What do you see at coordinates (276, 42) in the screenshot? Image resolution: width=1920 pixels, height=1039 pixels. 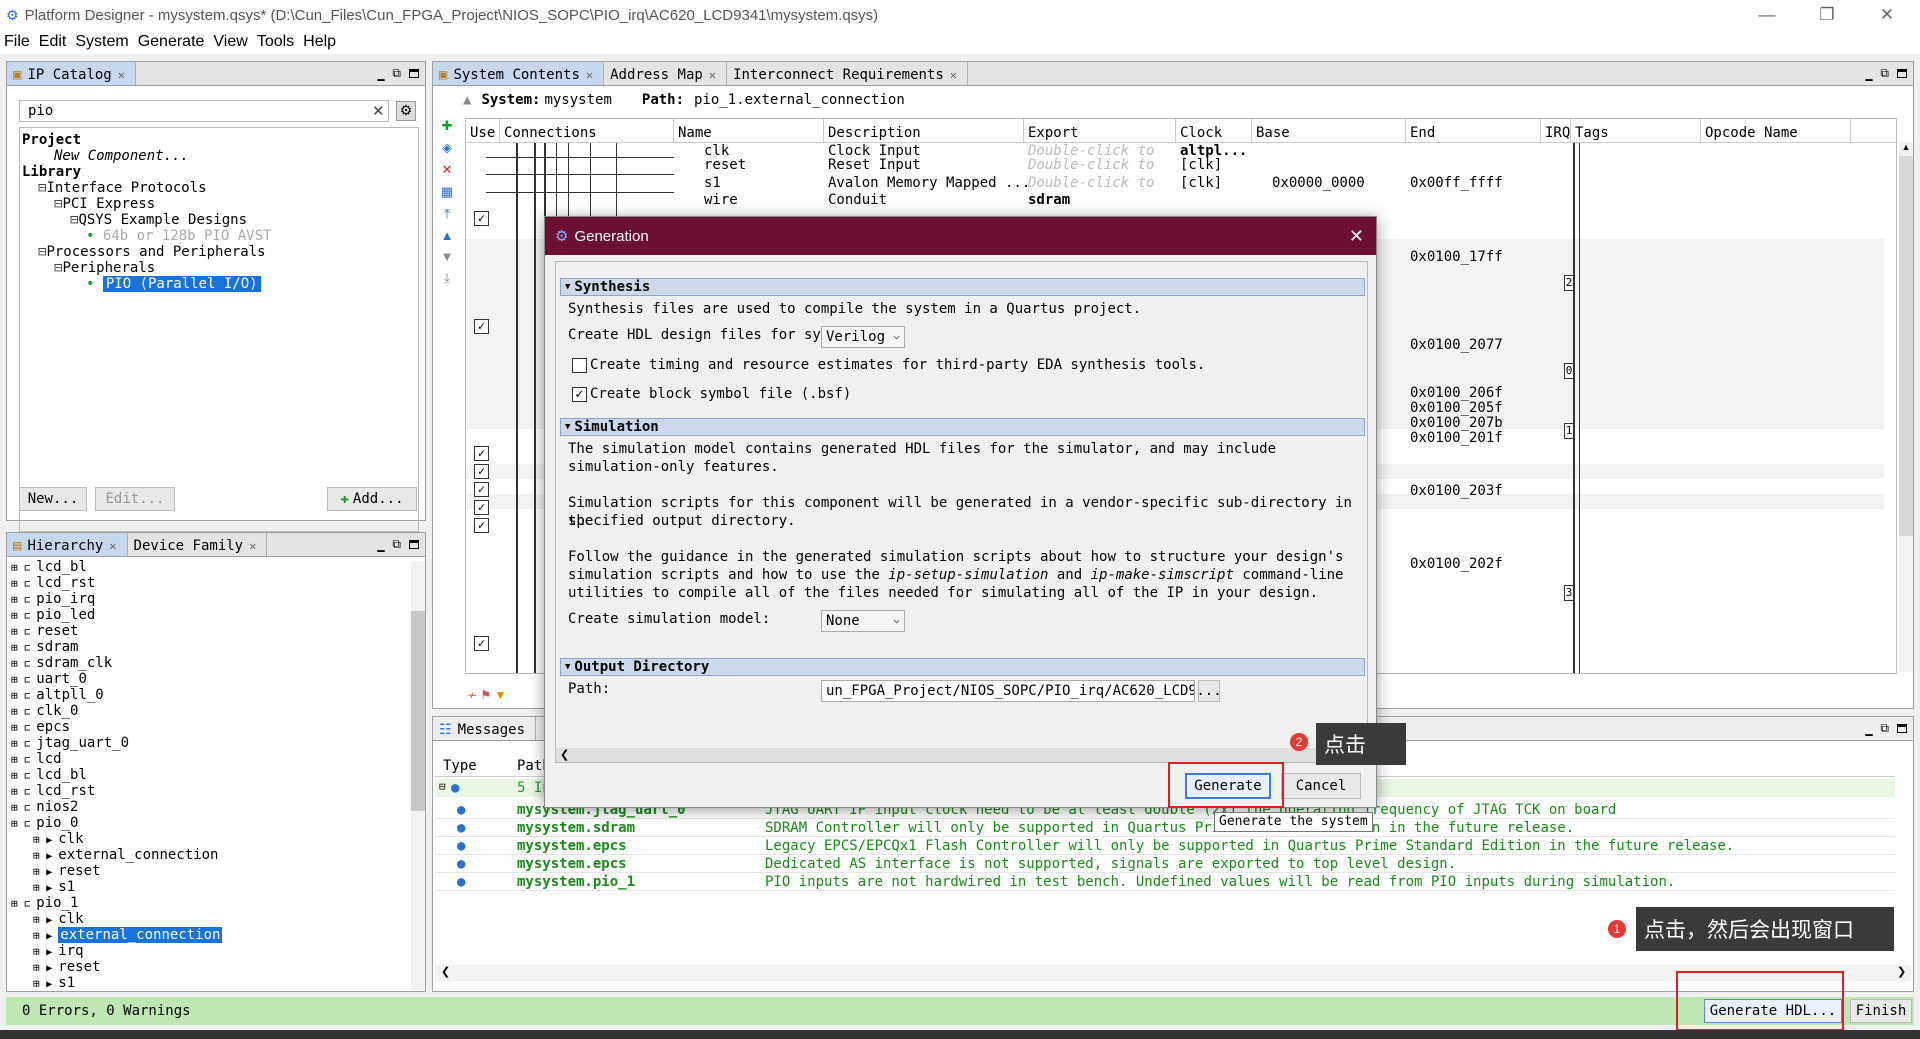 I see `menu-tools: Tools` at bounding box center [276, 42].